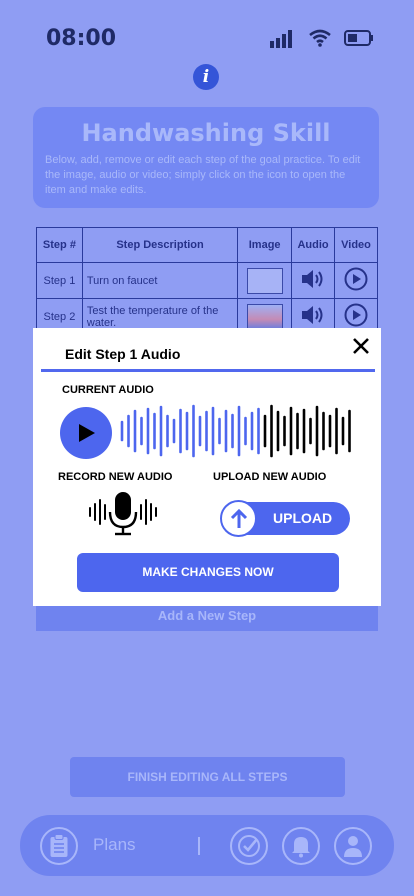  I want to click on water-image-thumbnail, so click(264, 316).